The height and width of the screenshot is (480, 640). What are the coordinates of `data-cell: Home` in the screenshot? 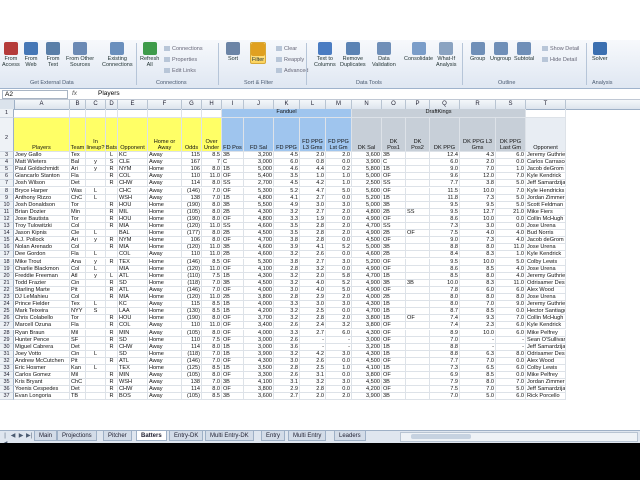 It's located at (165, 369).